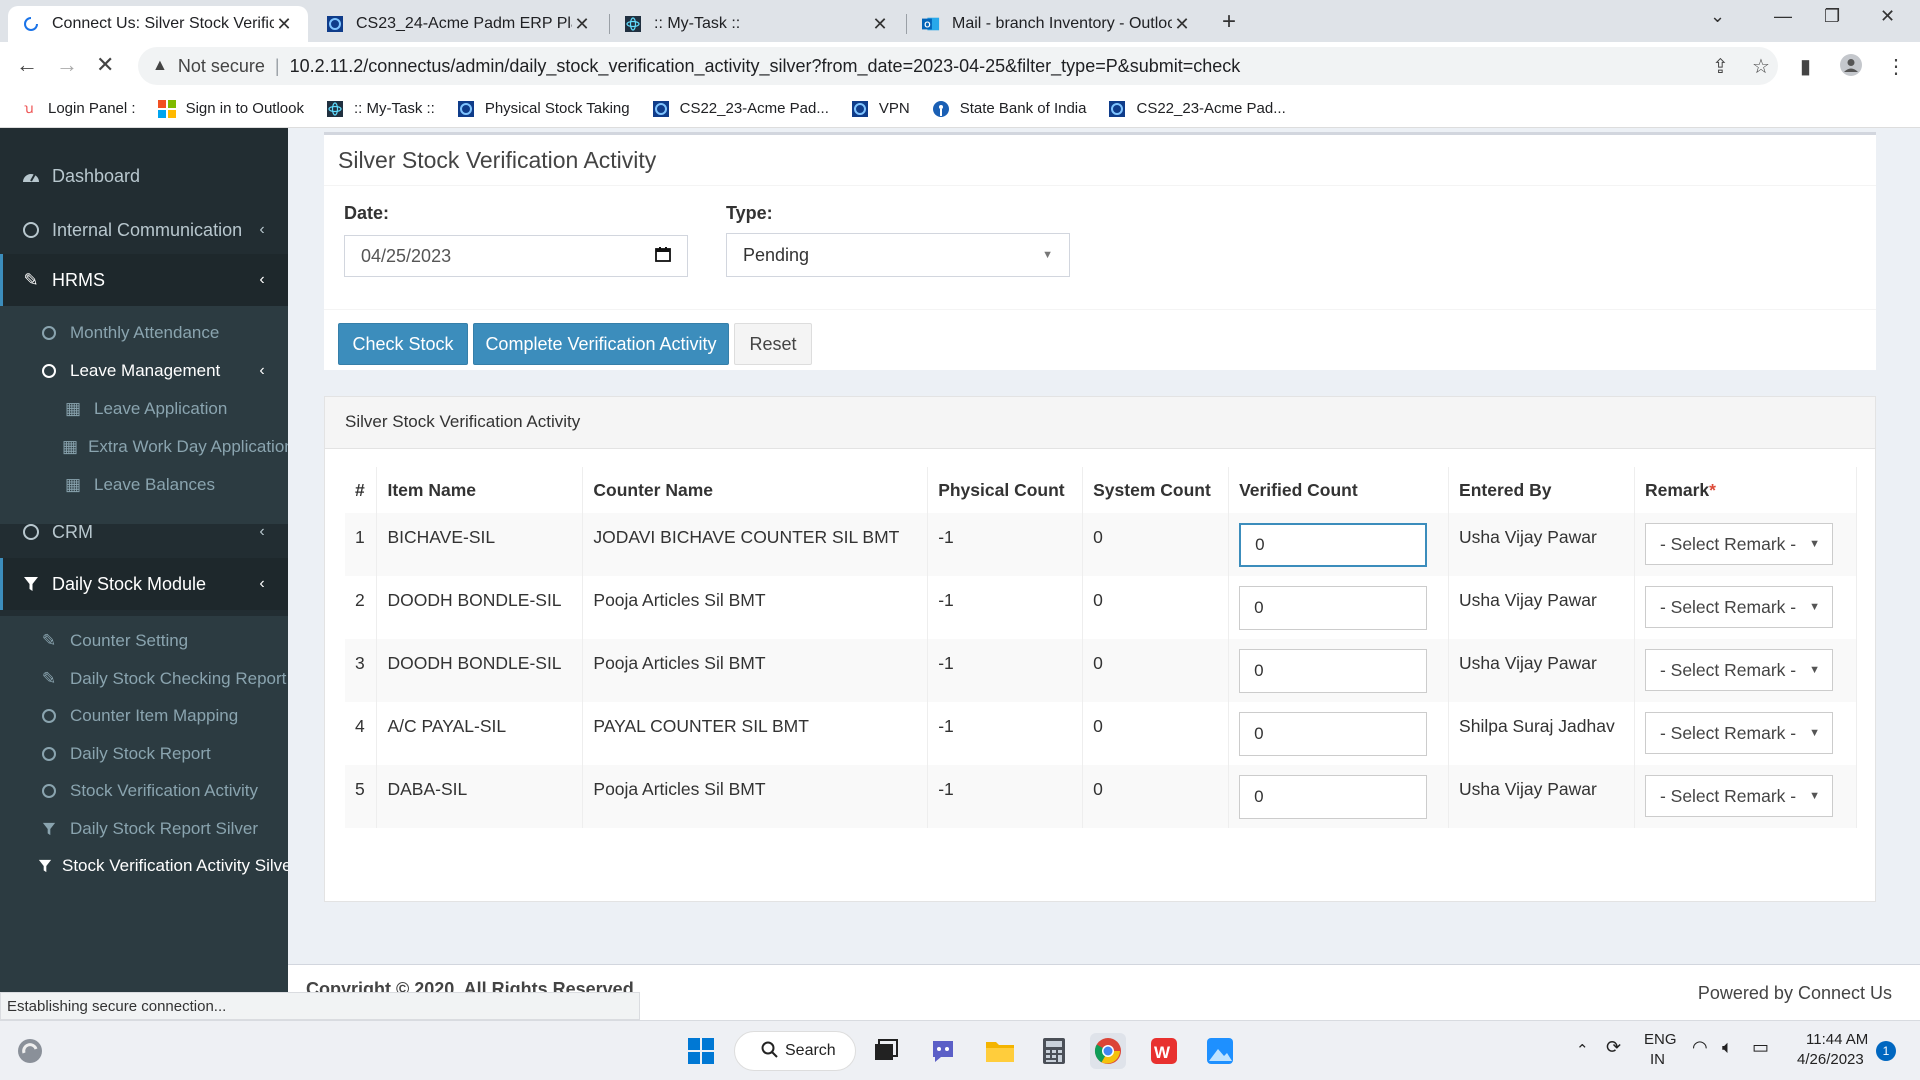 This screenshot has width=1920, height=1080. Describe the element at coordinates (144, 641) in the screenshot. I see `sidebar-item-counter-setting: ✎ Counter Setting` at that location.